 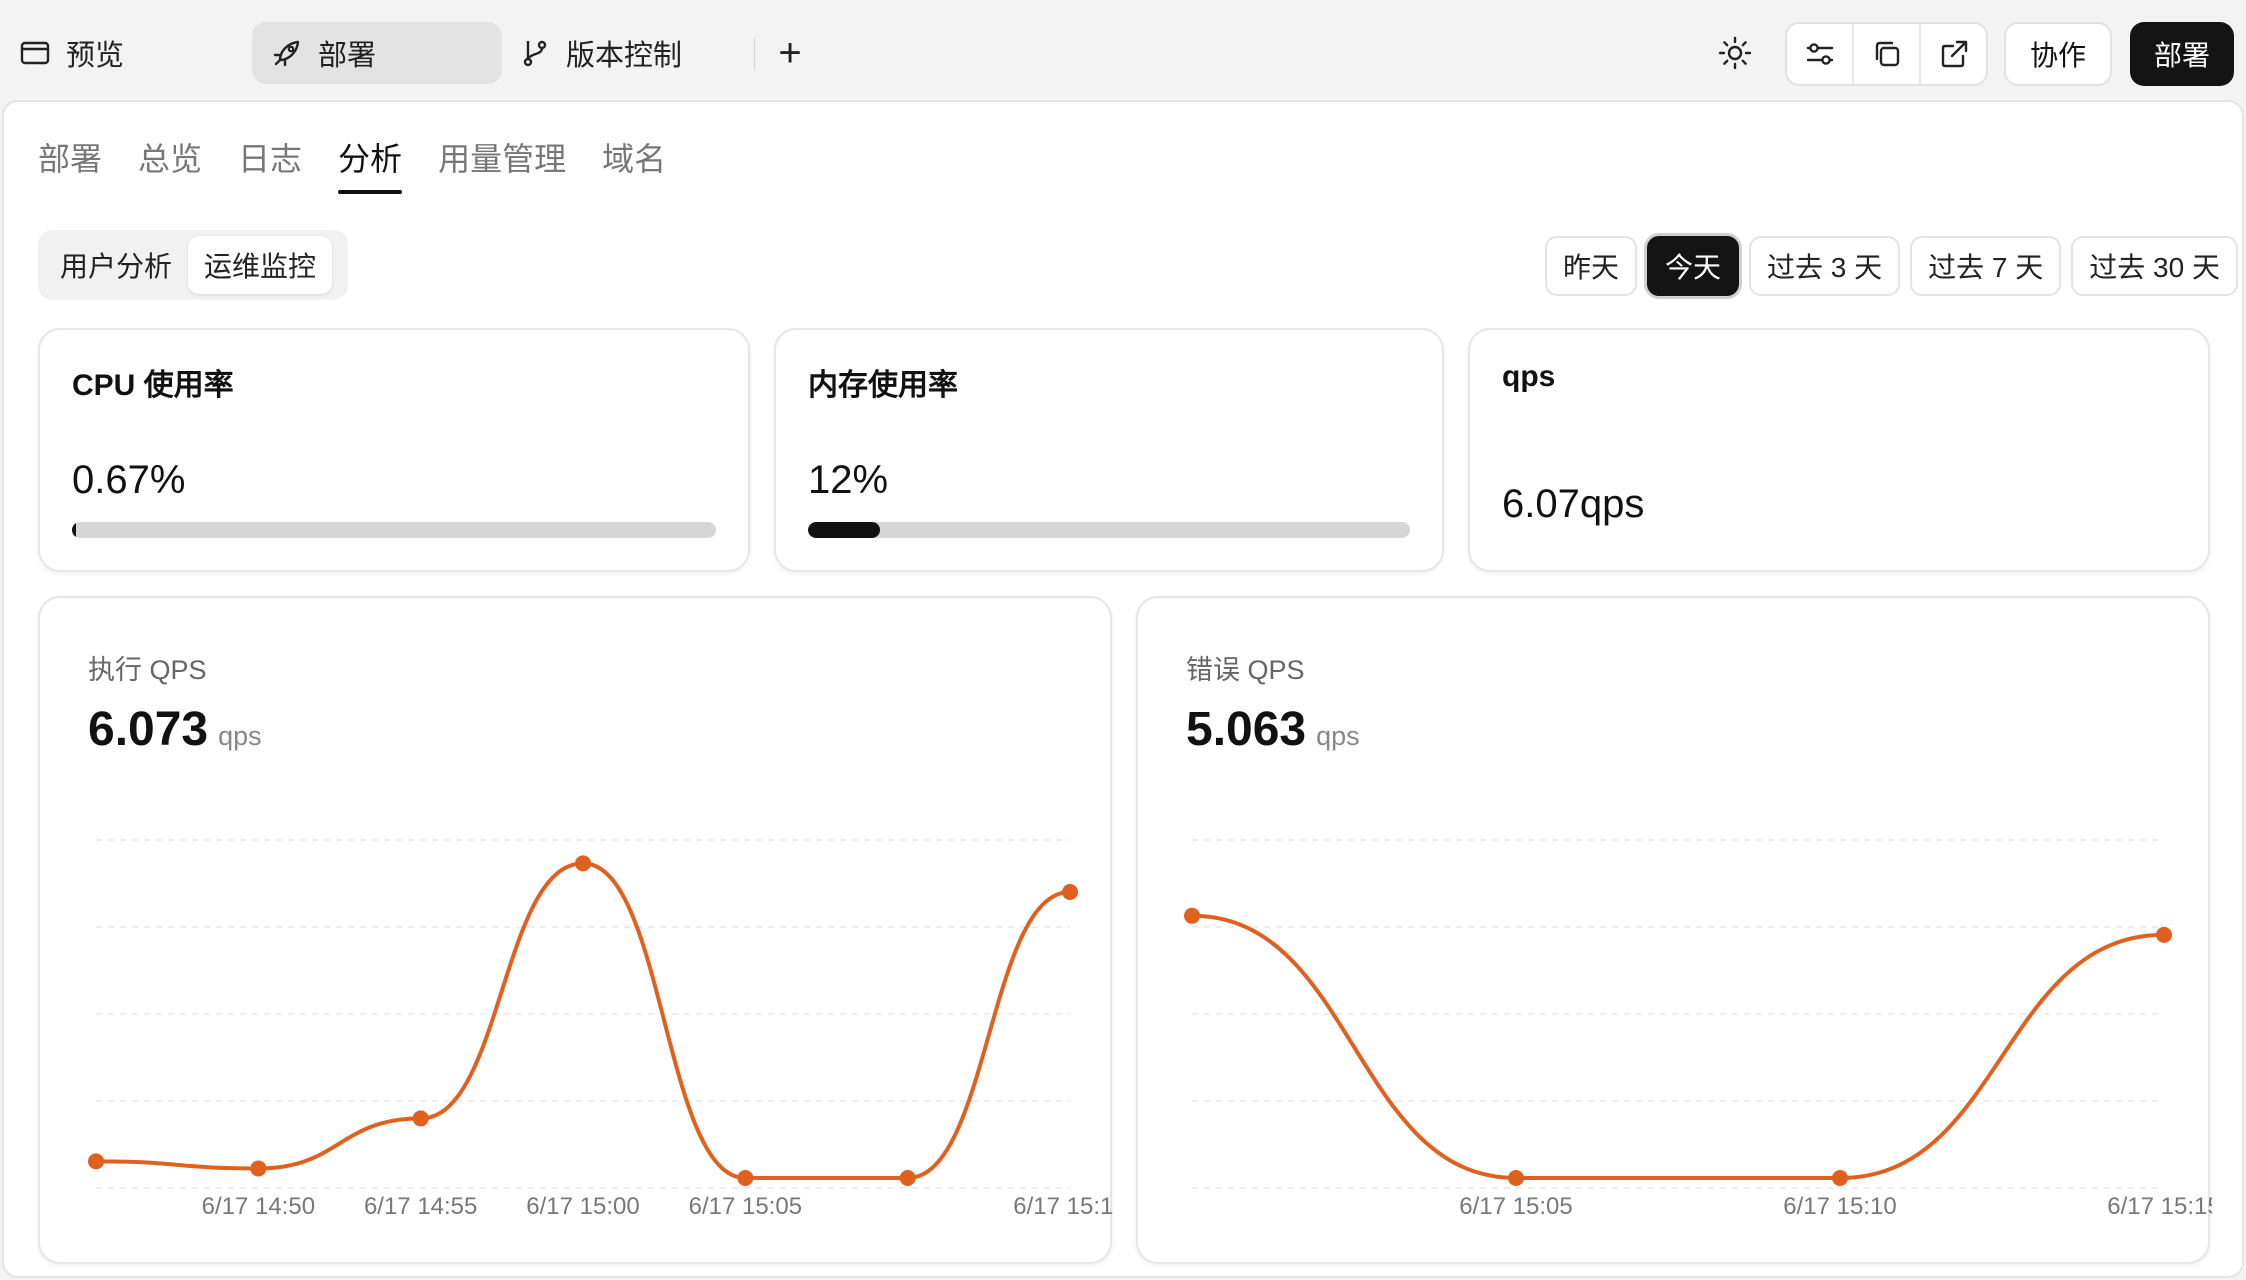 What do you see at coordinates (790, 53) in the screenshot?
I see `add-tab-button: +` at bounding box center [790, 53].